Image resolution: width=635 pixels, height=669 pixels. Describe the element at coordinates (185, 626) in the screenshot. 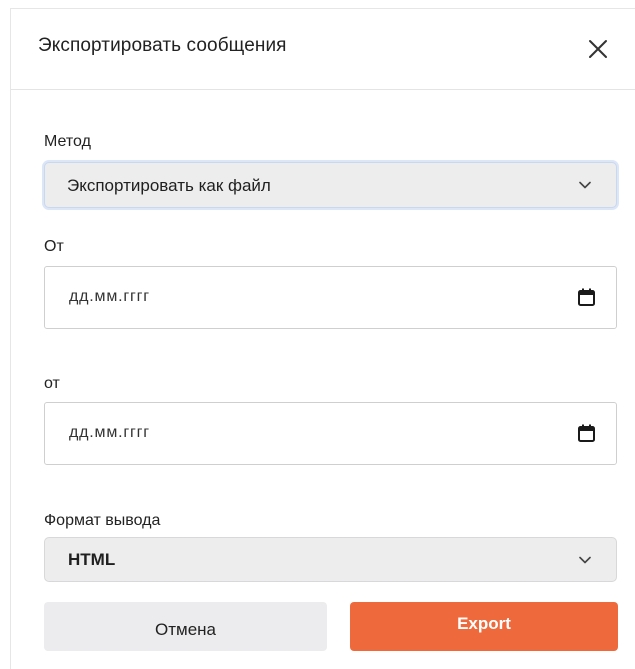

I see `cancel-button: Отмена` at that location.